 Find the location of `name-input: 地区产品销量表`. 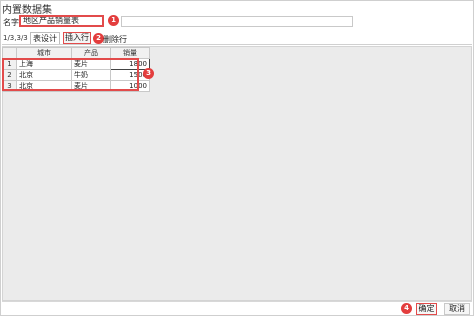

name-input: 地区产品销量表 is located at coordinates (61, 21).